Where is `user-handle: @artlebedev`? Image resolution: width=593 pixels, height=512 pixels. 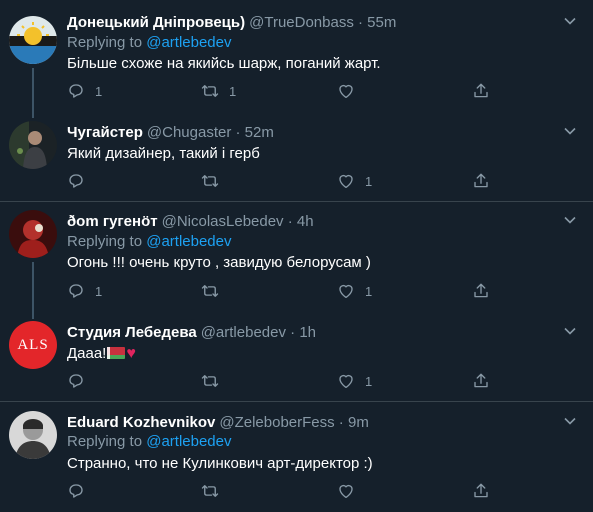
user-handle: @artlebedev is located at coordinates (243, 332).